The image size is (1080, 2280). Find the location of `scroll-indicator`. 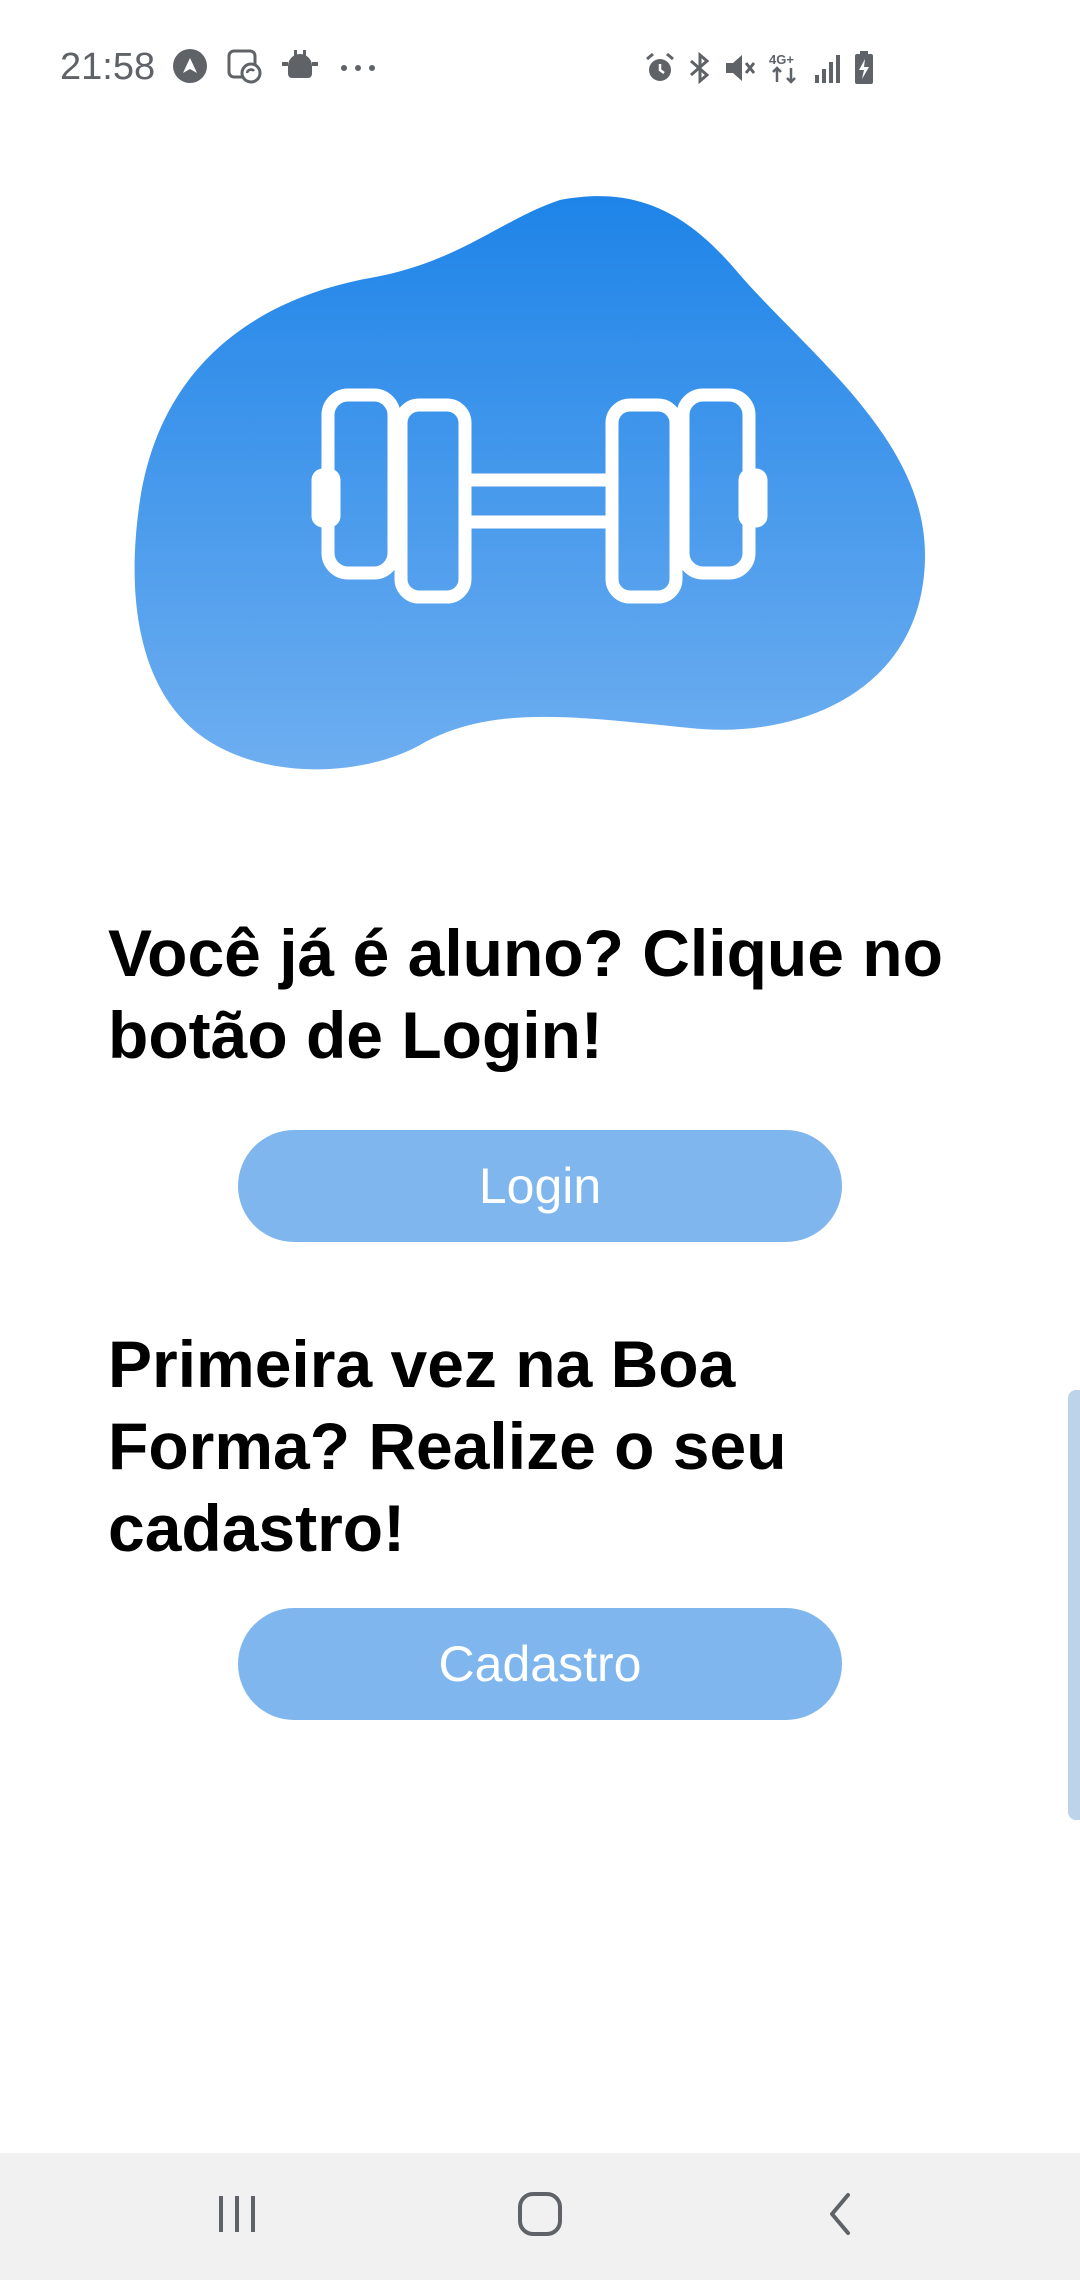

scroll-indicator is located at coordinates (1074, 1605).